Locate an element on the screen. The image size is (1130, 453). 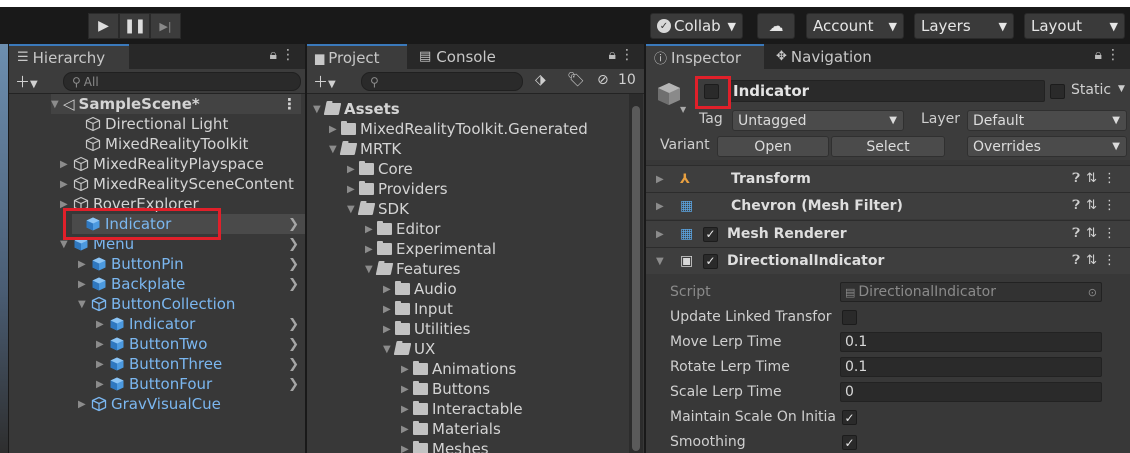
tag-dropdown: Untagged ▼ is located at coordinates (818, 120).